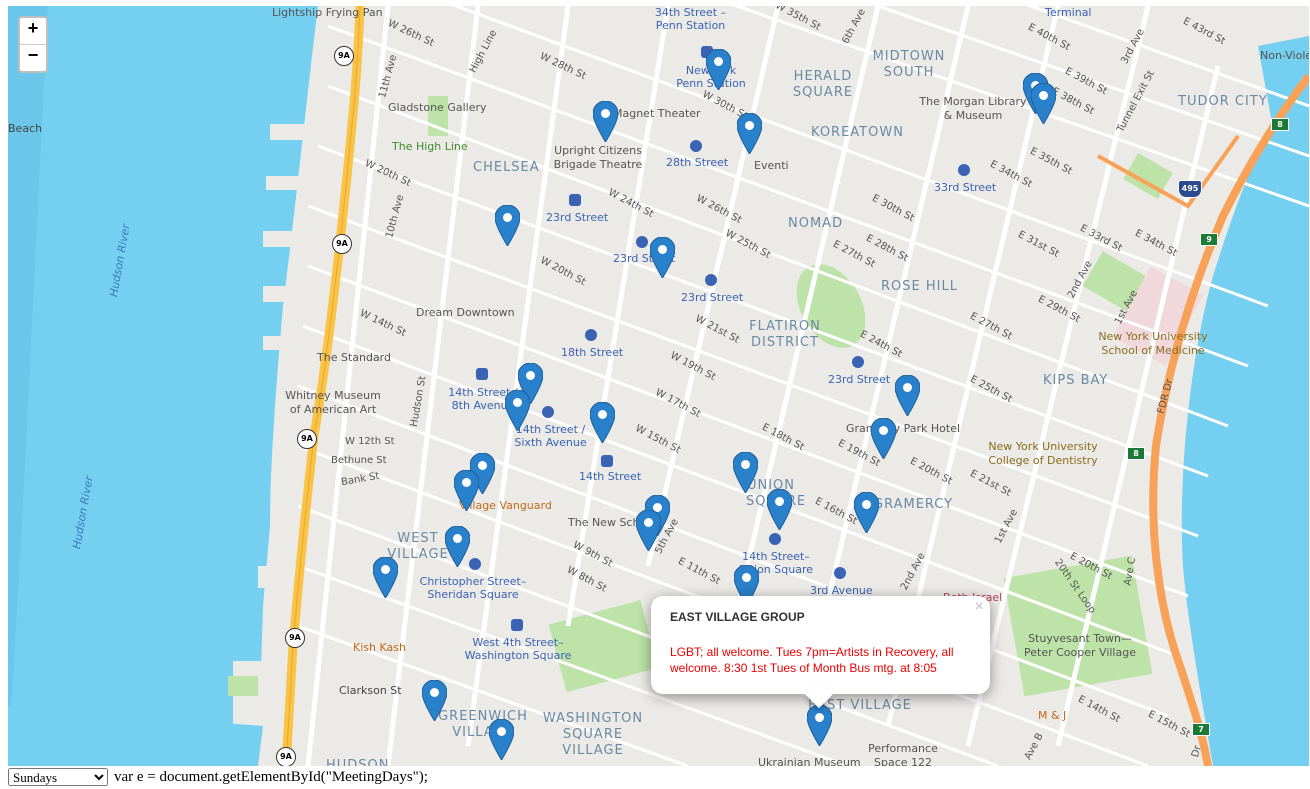 Image resolution: width=1310 pixels, height=789 pixels. I want to click on popup-title: EAST VILLAGE GROUP, so click(737, 617).